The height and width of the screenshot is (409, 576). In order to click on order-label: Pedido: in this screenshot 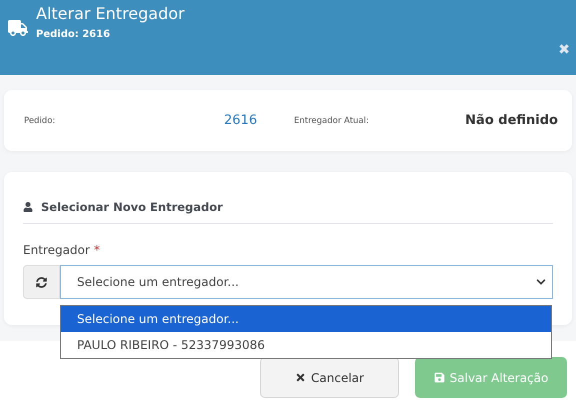, I will do `click(40, 121)`.